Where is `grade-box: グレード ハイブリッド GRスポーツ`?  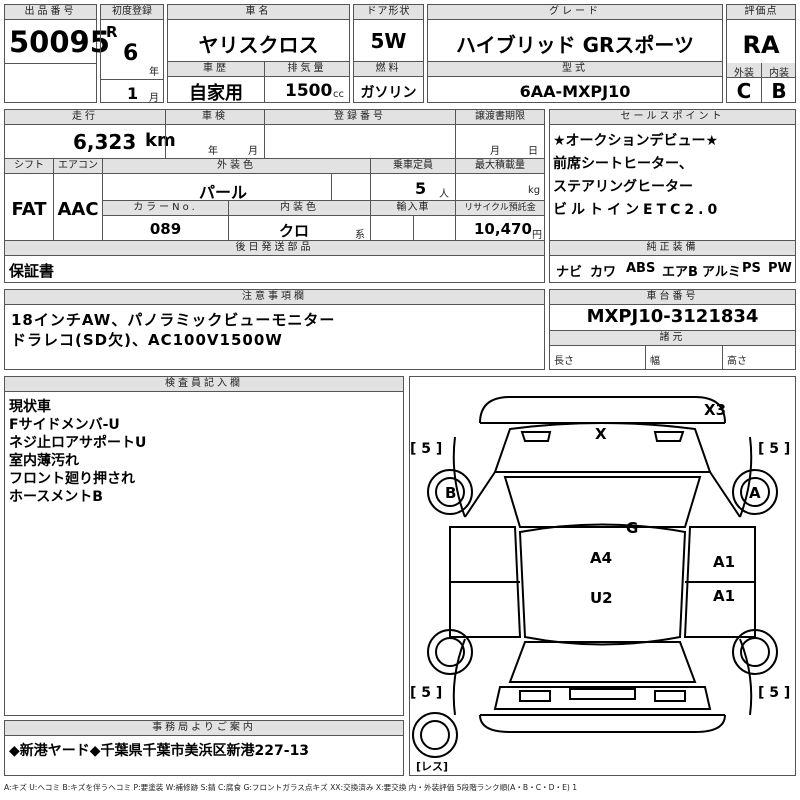 grade-box: グレード ハイブリッド GRスポーツ is located at coordinates (575, 33).